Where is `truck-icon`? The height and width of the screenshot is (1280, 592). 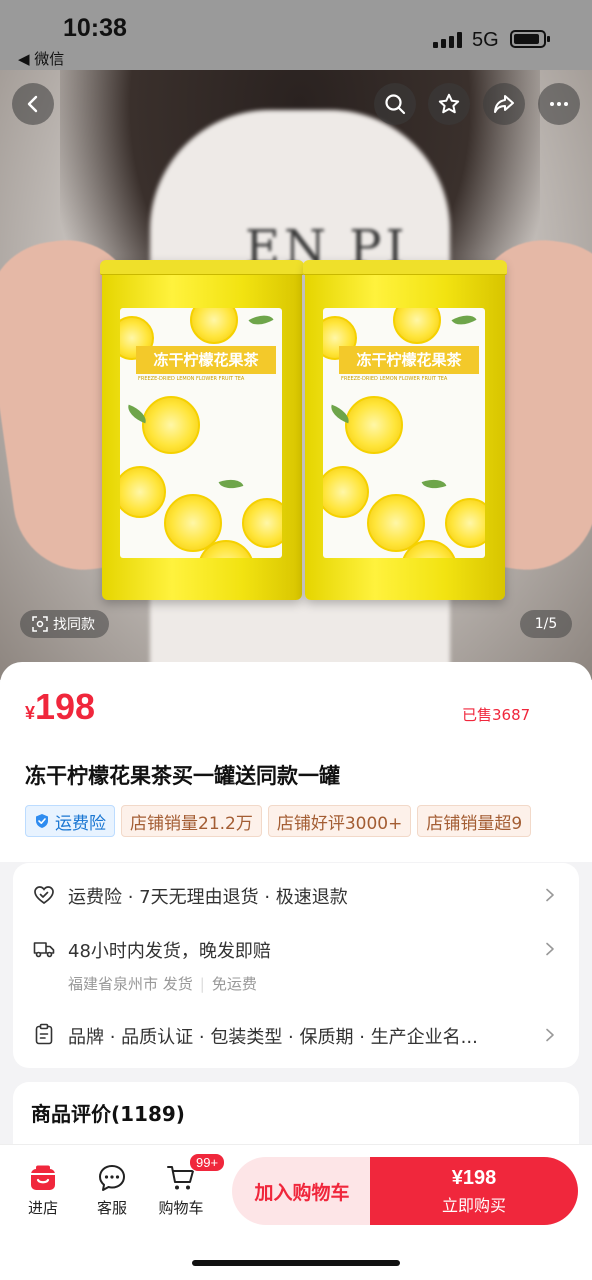
truck-icon is located at coordinates (44, 950).